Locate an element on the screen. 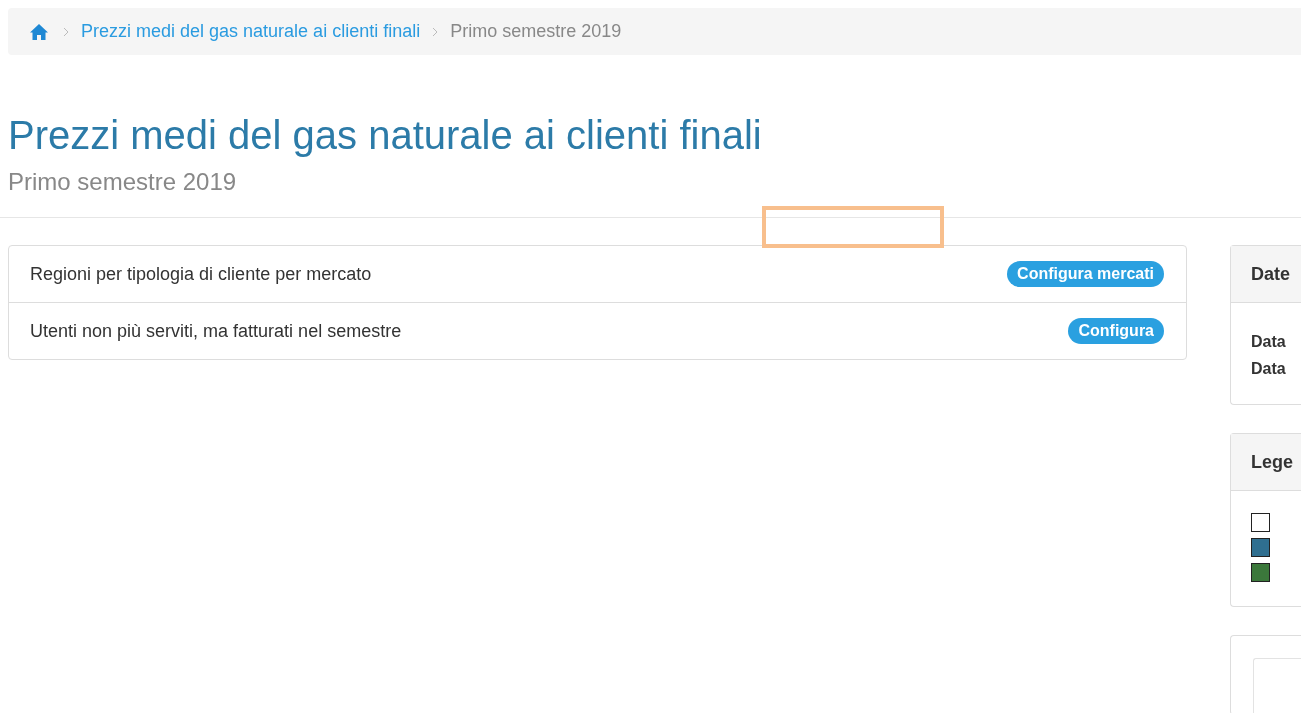 The height and width of the screenshot is (713, 1301). configure-button: Configura mercati is located at coordinates (1085, 274).